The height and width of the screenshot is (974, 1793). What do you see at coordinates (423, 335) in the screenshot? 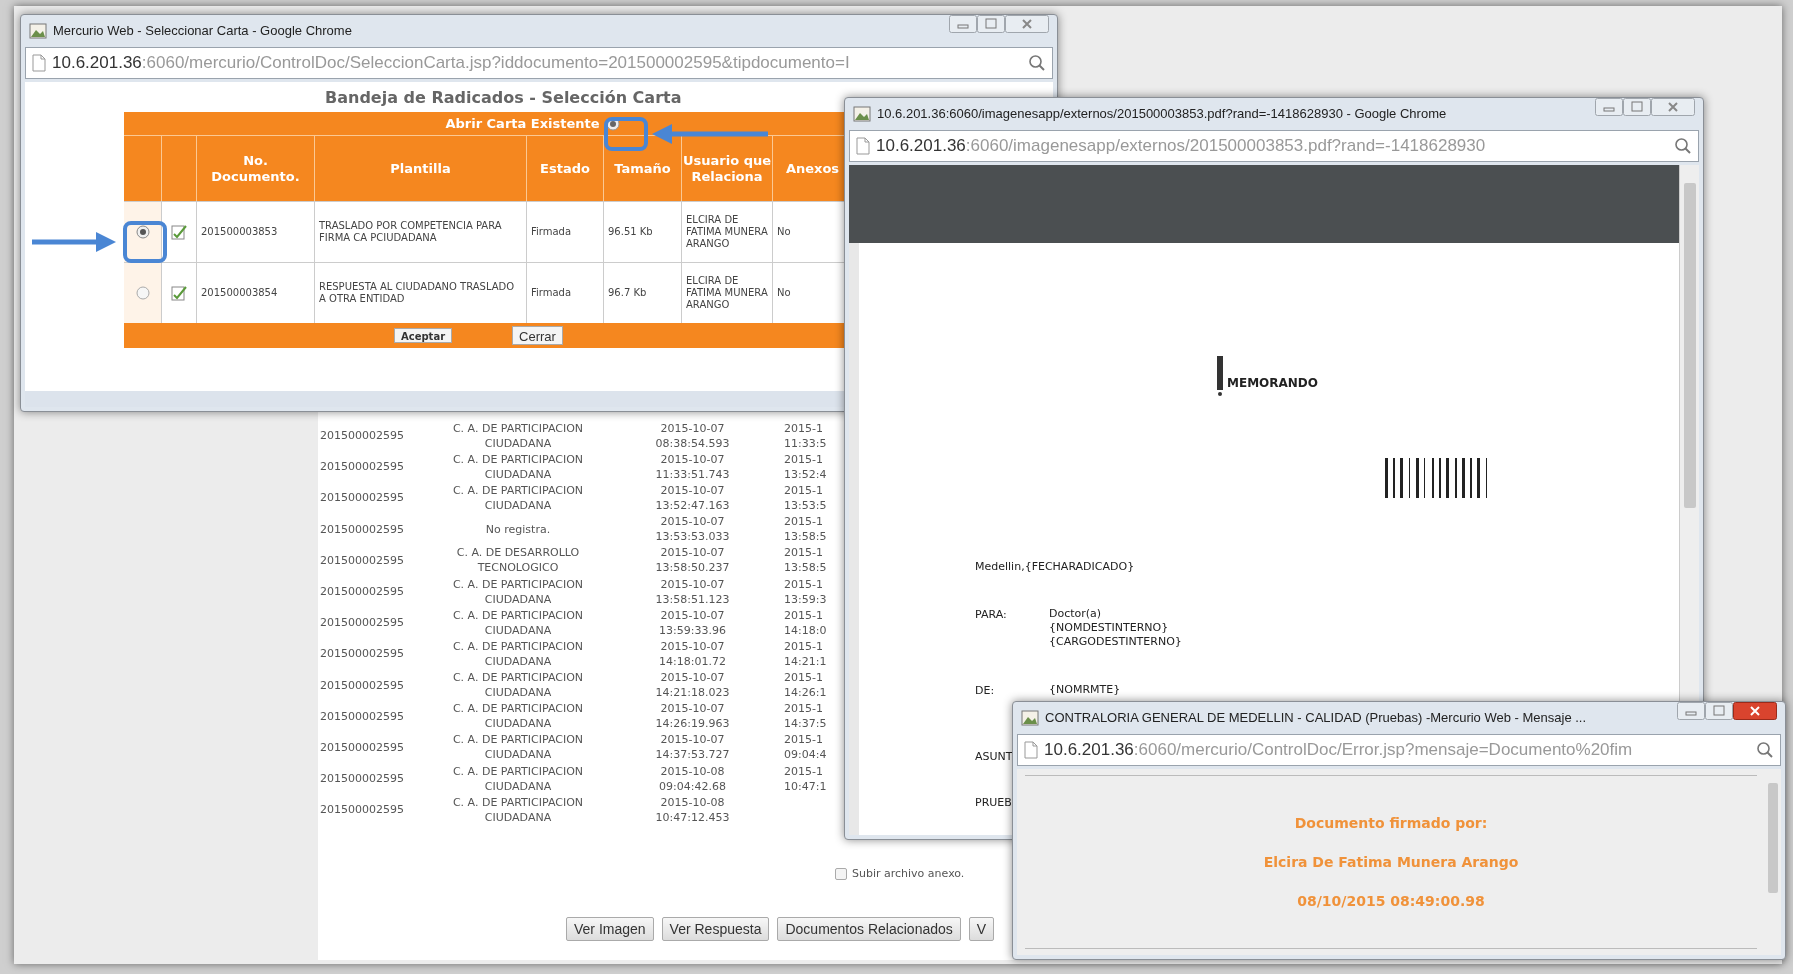
I see `dialog-button: Aceptar` at bounding box center [423, 335].